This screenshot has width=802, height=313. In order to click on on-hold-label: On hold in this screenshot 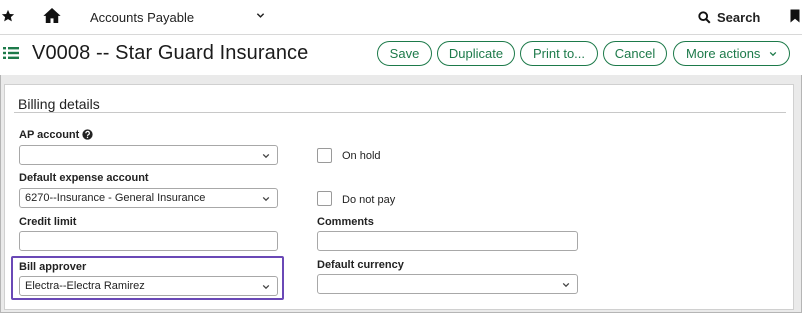, I will do `click(361, 156)`.